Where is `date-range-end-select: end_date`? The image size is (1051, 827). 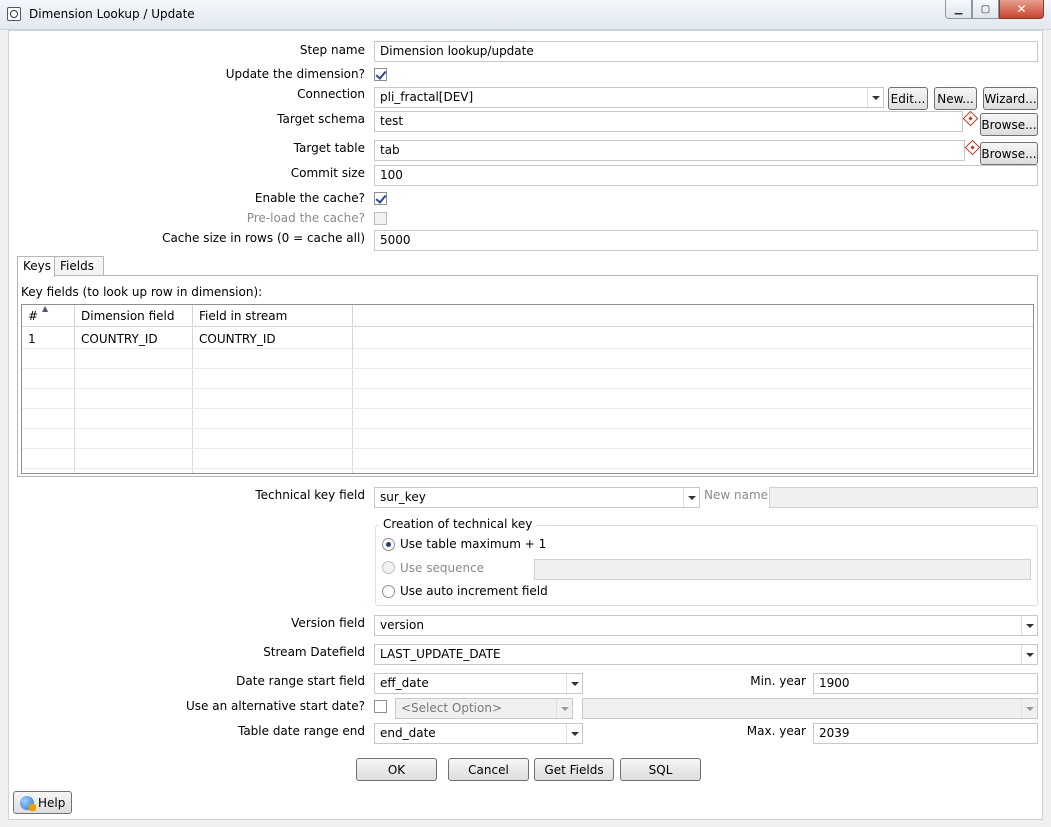
date-range-end-select: end_date is located at coordinates (478, 733).